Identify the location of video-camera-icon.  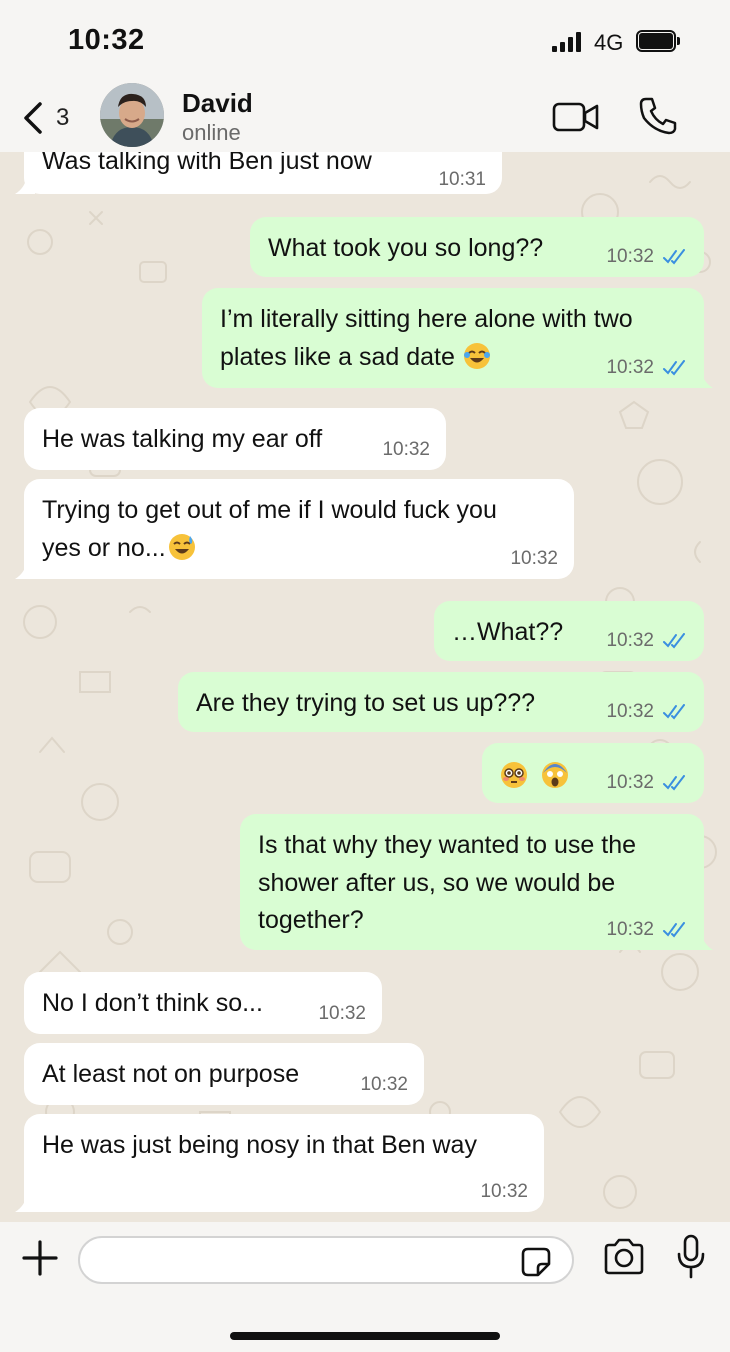
(575, 117).